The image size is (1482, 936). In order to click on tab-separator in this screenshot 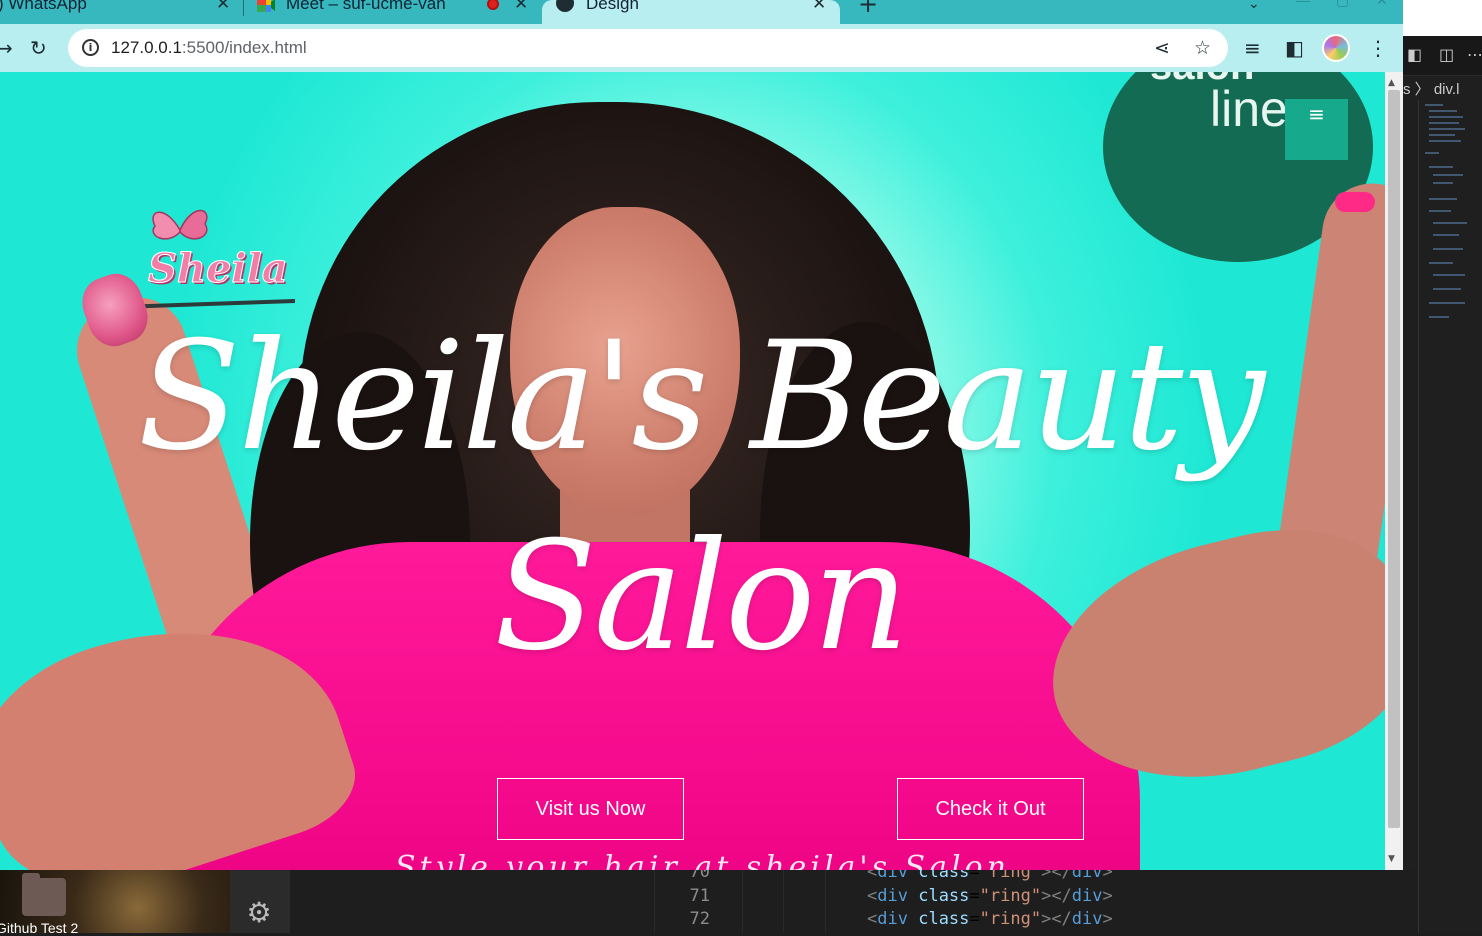, I will do `click(243, 8)`.